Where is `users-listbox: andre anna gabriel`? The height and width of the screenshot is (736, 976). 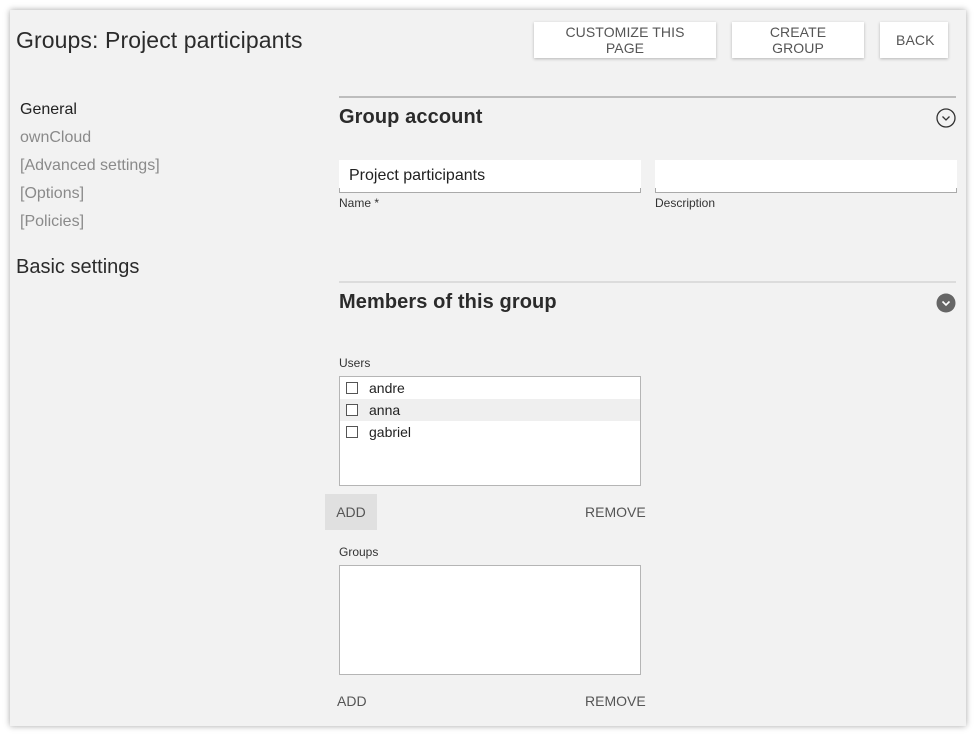 users-listbox: andre anna gabriel is located at coordinates (490, 431).